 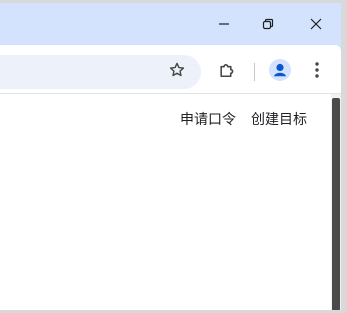 I want to click on extensions-button, so click(x=227, y=72).